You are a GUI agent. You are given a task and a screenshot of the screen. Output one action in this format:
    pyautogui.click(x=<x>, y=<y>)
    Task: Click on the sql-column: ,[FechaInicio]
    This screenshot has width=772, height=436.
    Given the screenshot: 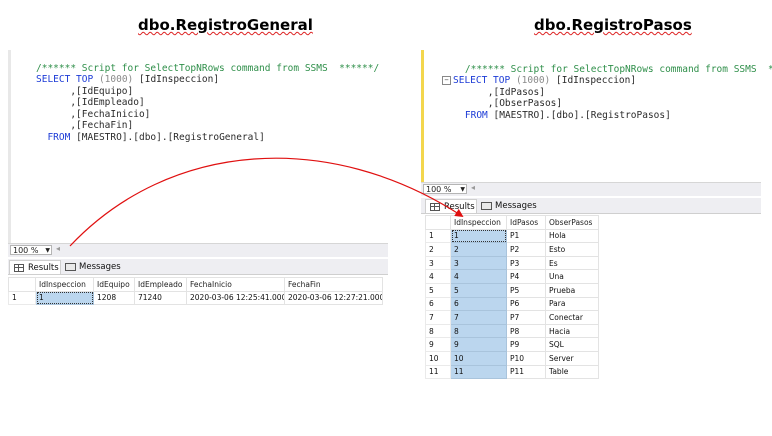 What is the action you would take?
    pyautogui.click(x=110, y=114)
    